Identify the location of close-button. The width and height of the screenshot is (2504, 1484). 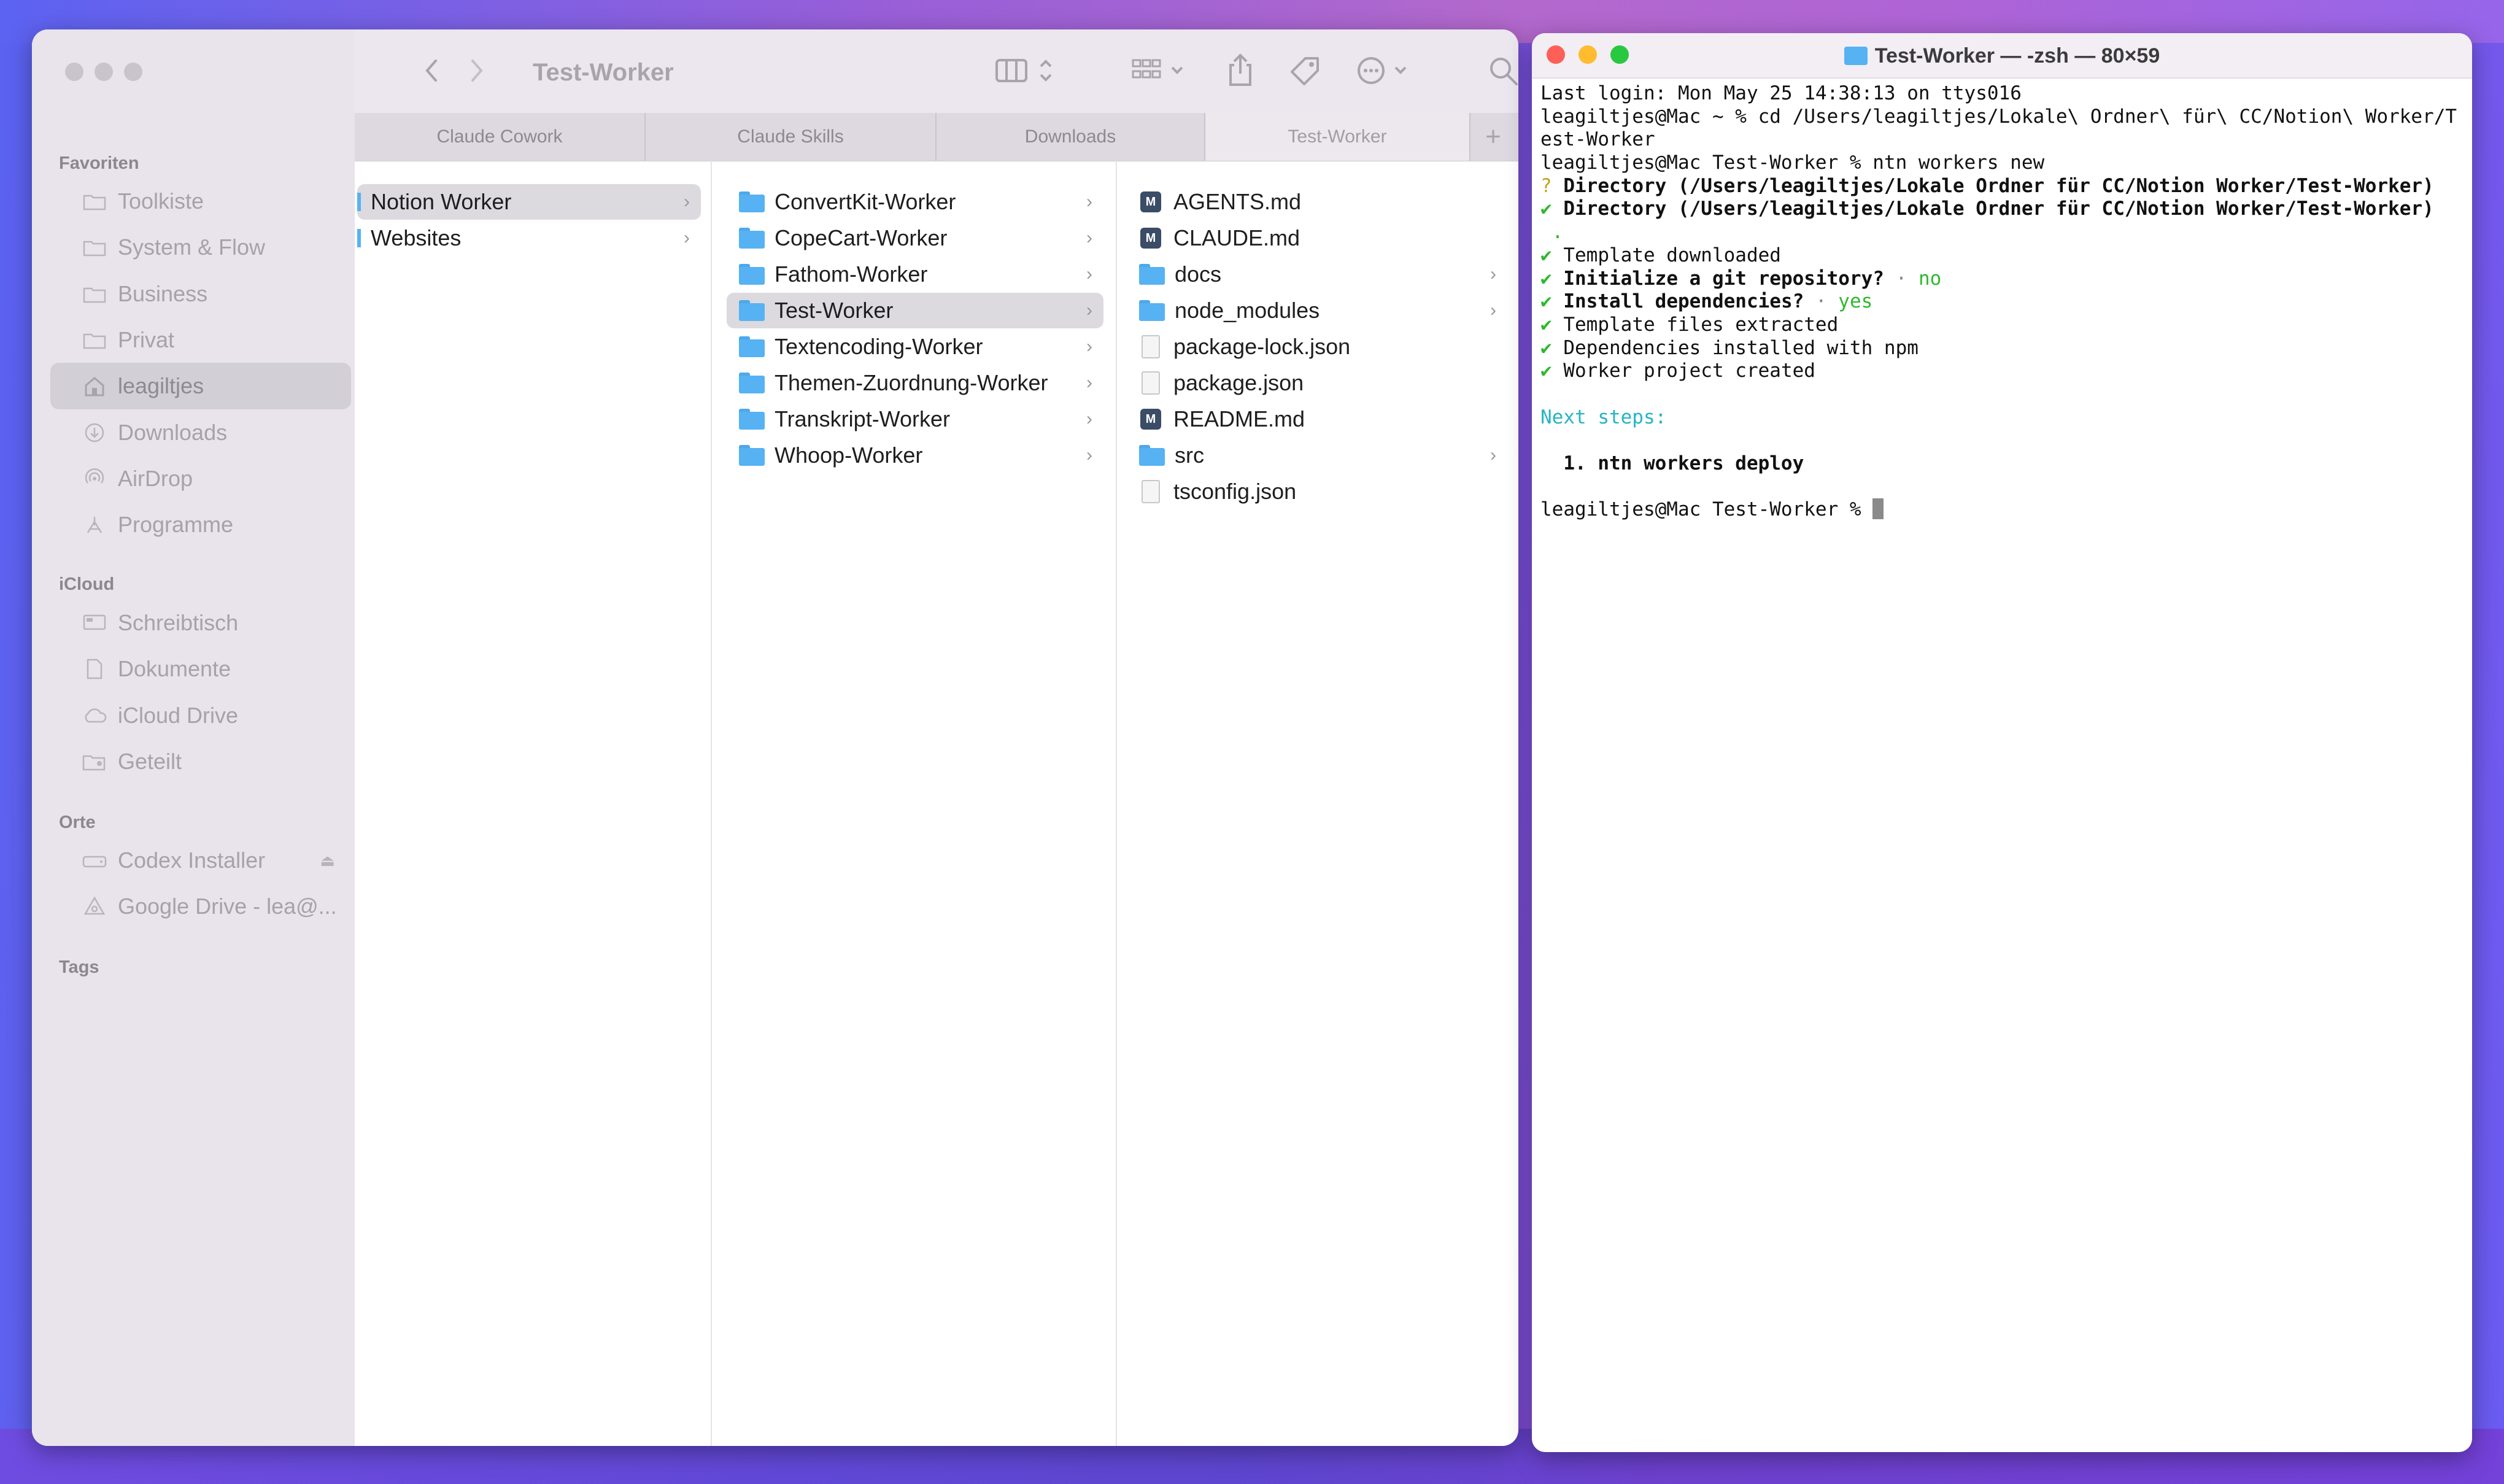
(74, 72).